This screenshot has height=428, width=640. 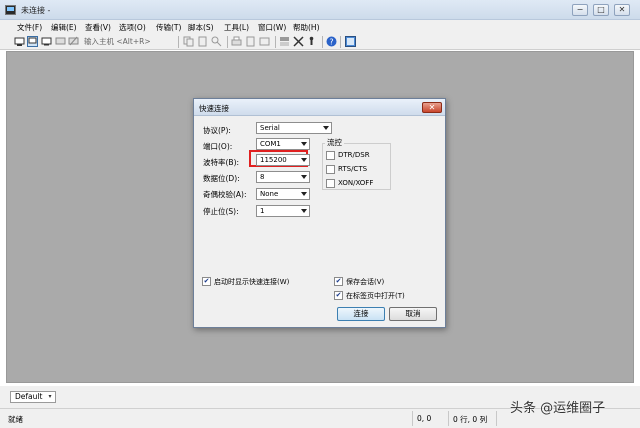 I want to click on baud-value: 115200, so click(x=273, y=160).